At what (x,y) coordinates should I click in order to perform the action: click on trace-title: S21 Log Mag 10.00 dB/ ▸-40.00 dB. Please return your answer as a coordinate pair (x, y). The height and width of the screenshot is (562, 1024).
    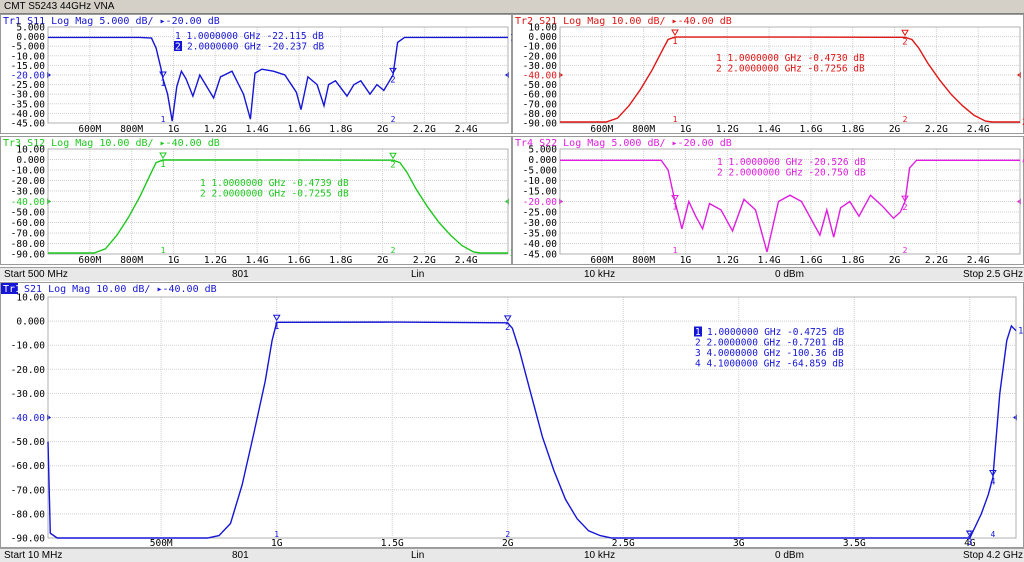
    Looking at the image, I should click on (120, 289).